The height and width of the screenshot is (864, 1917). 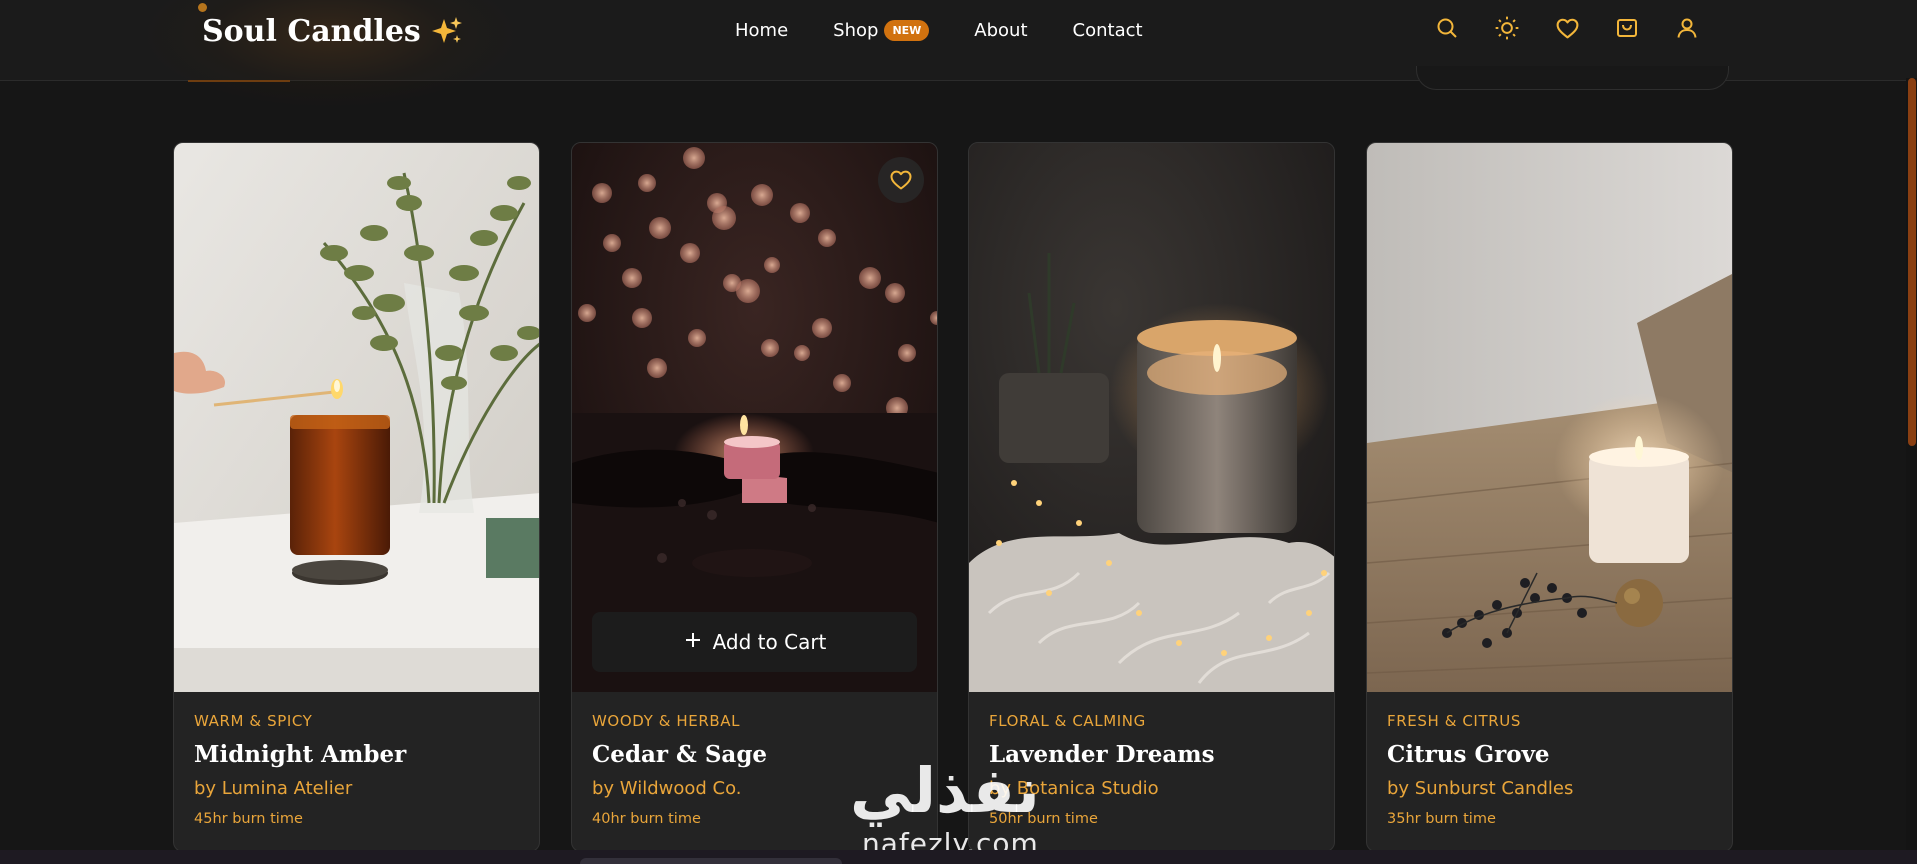 I want to click on nav-home: Home, so click(x=761, y=30).